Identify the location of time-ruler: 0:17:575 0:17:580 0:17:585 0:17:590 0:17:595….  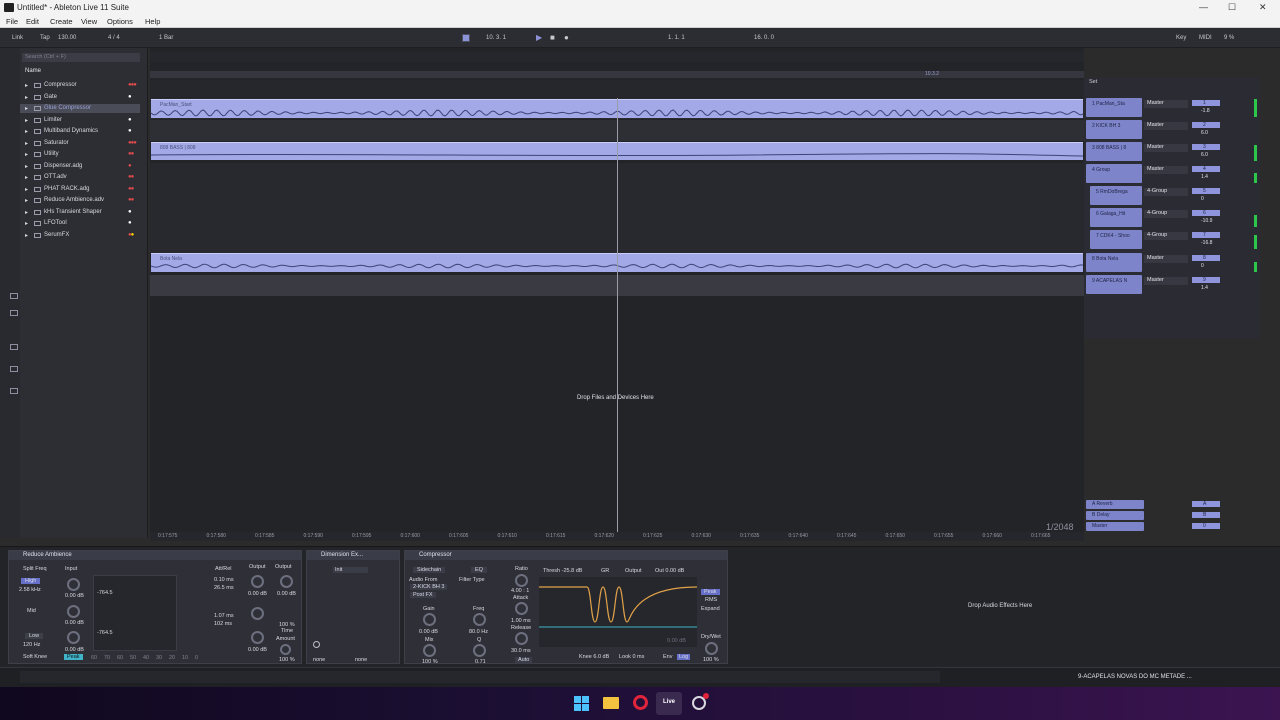
(617, 536).